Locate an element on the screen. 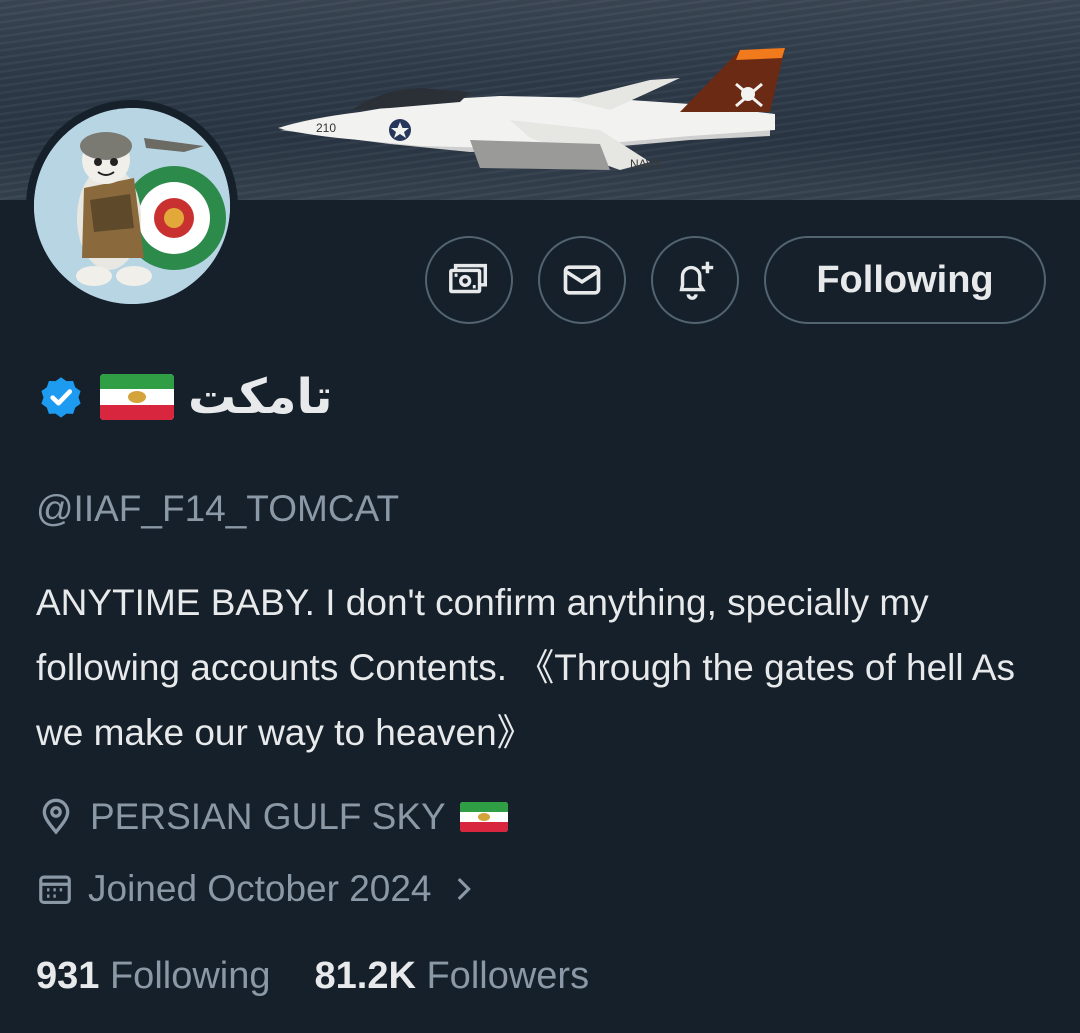 The height and width of the screenshot is (1033, 1080). name-row: تامکت is located at coordinates (184, 397).